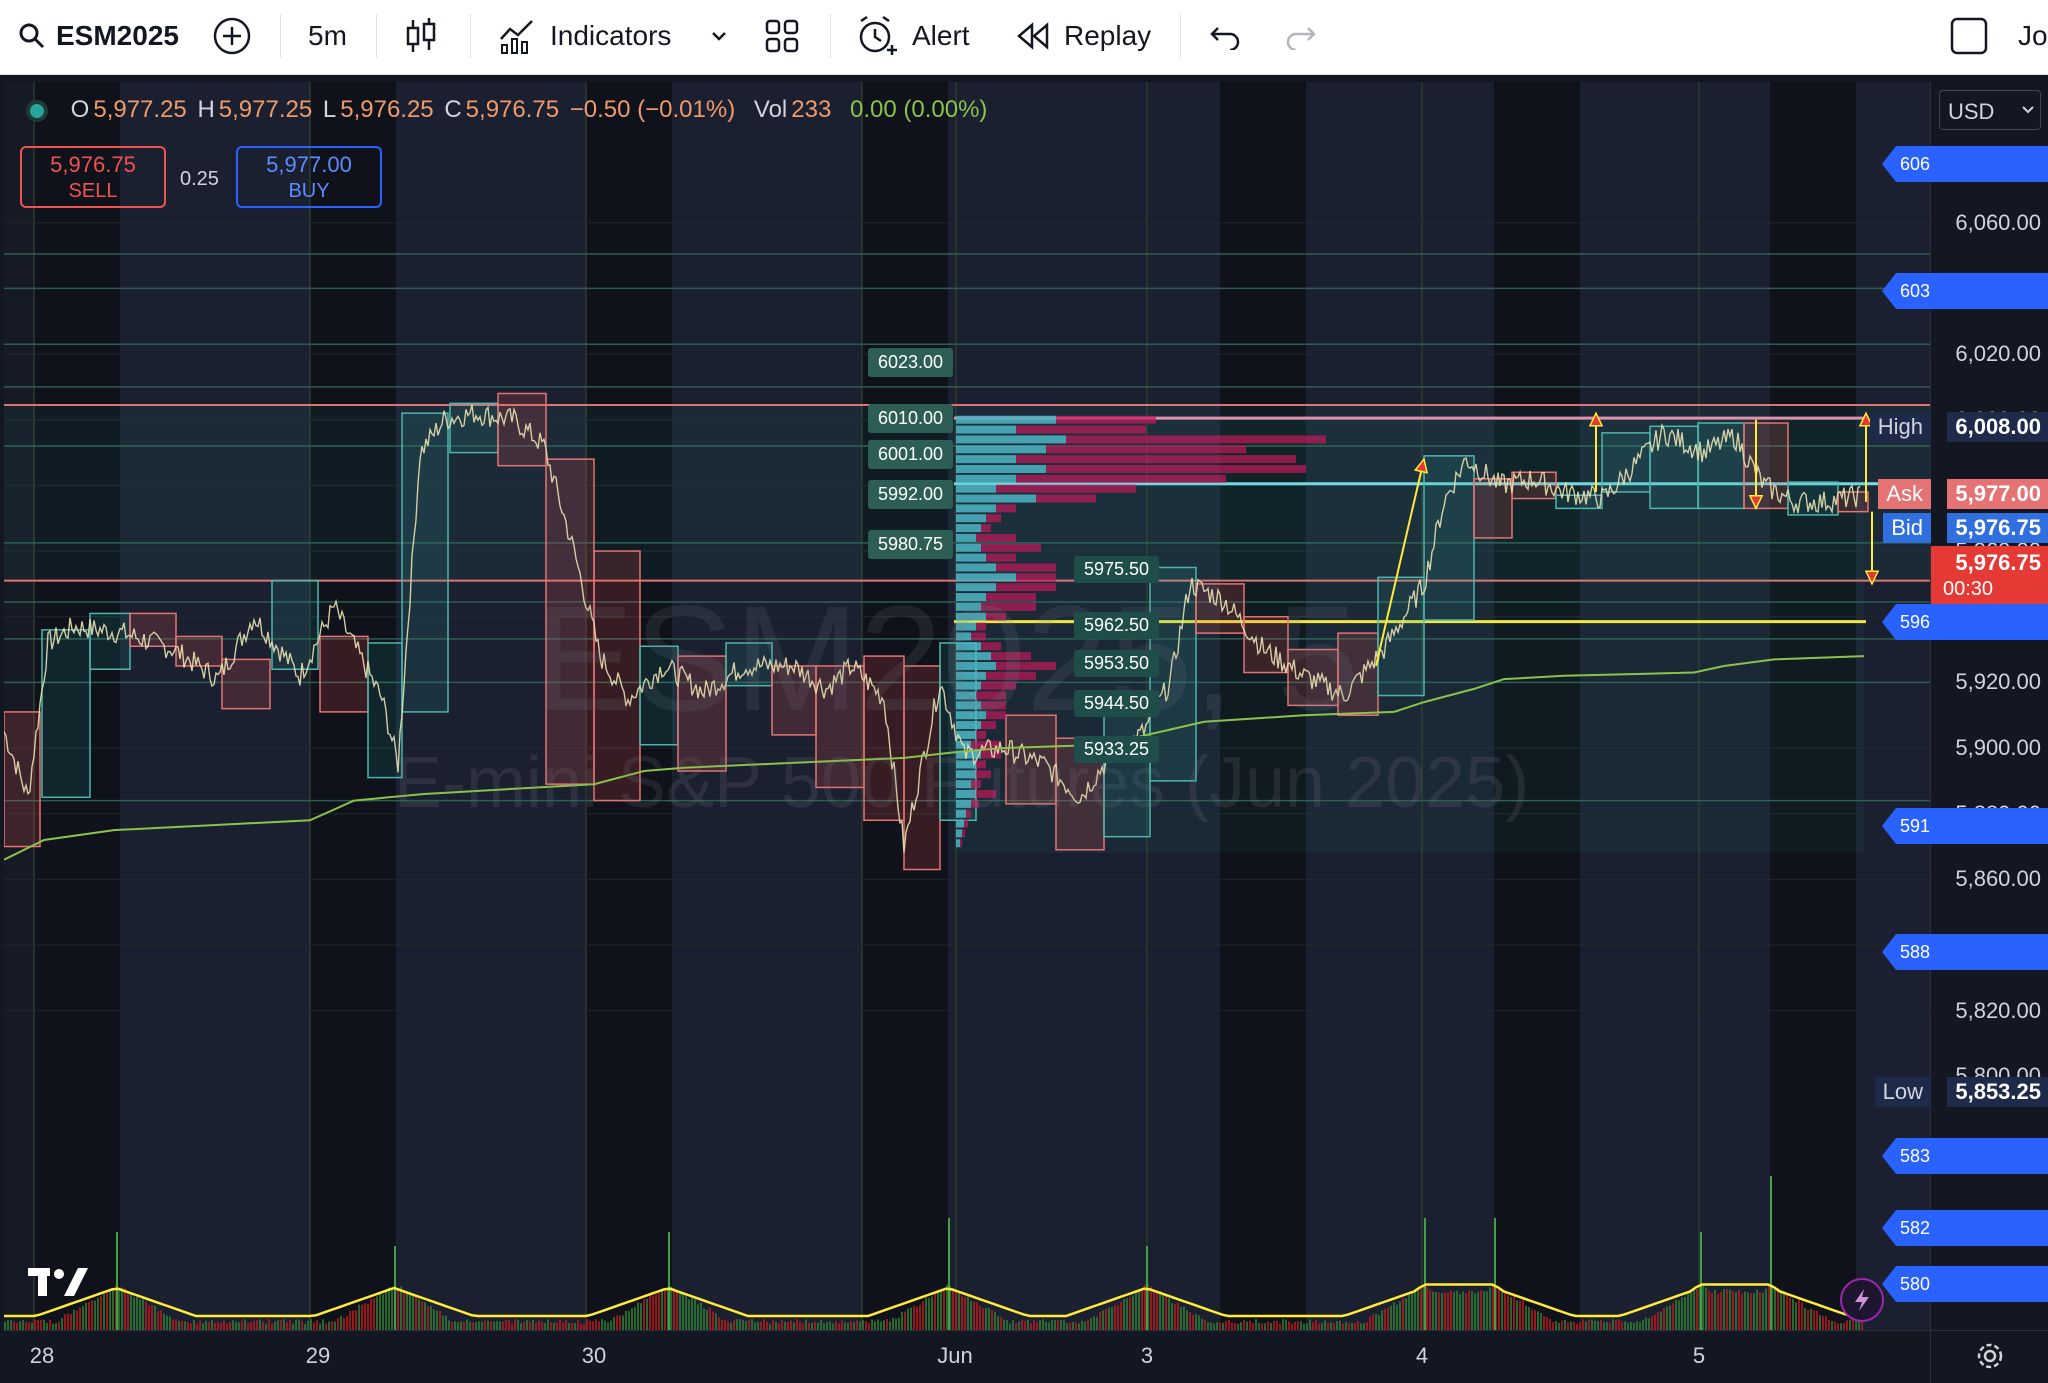 This screenshot has width=2048, height=1383. I want to click on chart-type-button, so click(421, 36).